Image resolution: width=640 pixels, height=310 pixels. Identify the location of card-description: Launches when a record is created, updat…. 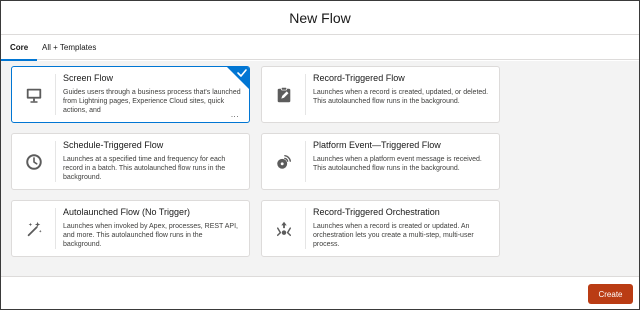
(401, 97).